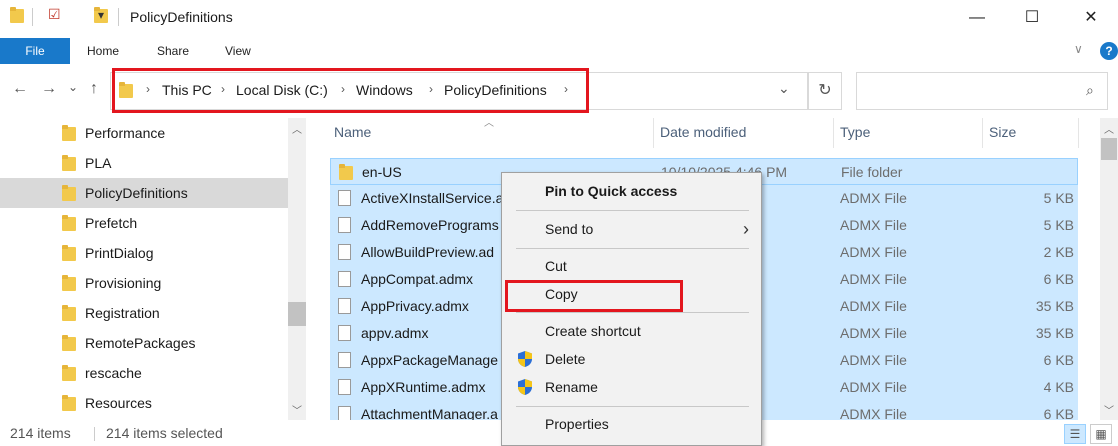  What do you see at coordinates (238, 51) in the screenshot?
I see `tab-view: View` at bounding box center [238, 51].